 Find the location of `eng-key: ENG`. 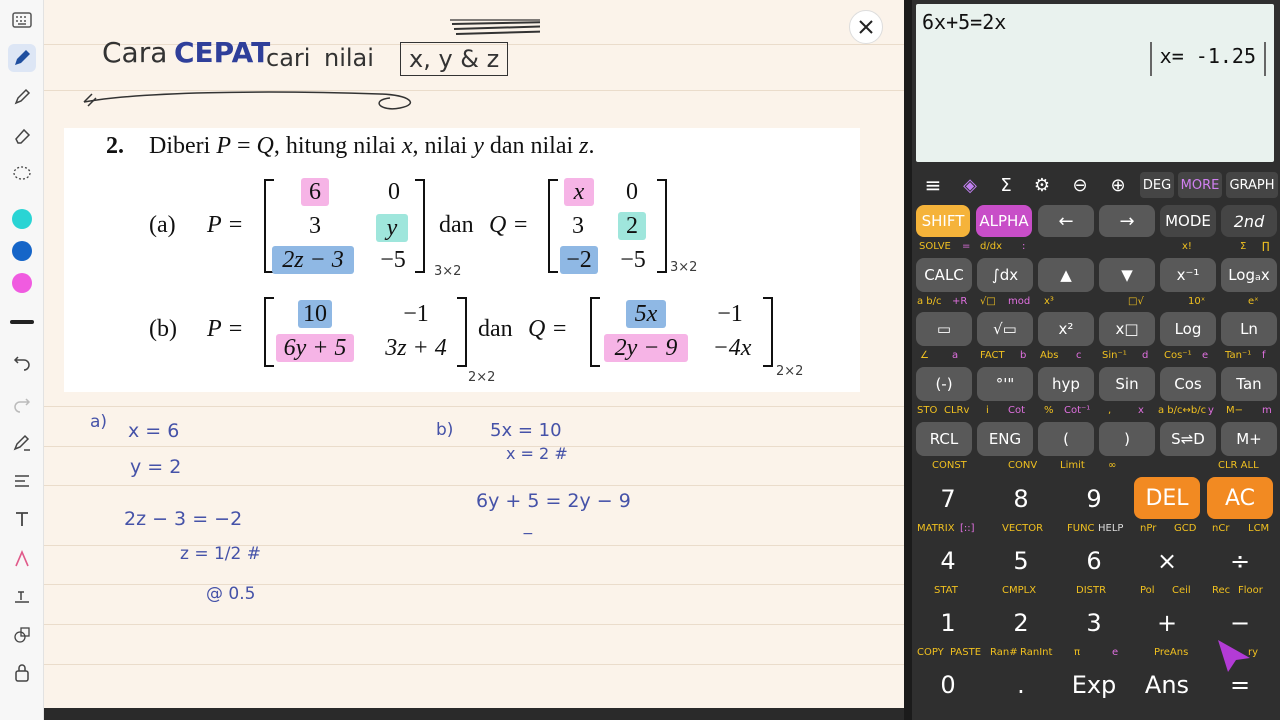

eng-key: ENG is located at coordinates (1005, 439).